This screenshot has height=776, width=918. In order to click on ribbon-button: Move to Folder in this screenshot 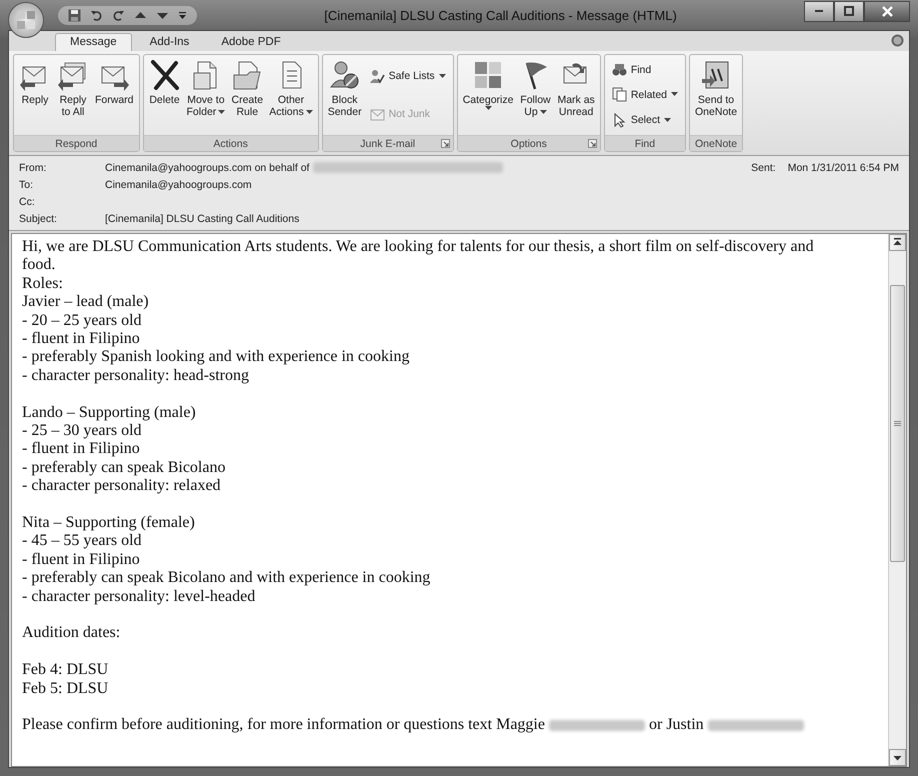, I will do `click(206, 95)`.